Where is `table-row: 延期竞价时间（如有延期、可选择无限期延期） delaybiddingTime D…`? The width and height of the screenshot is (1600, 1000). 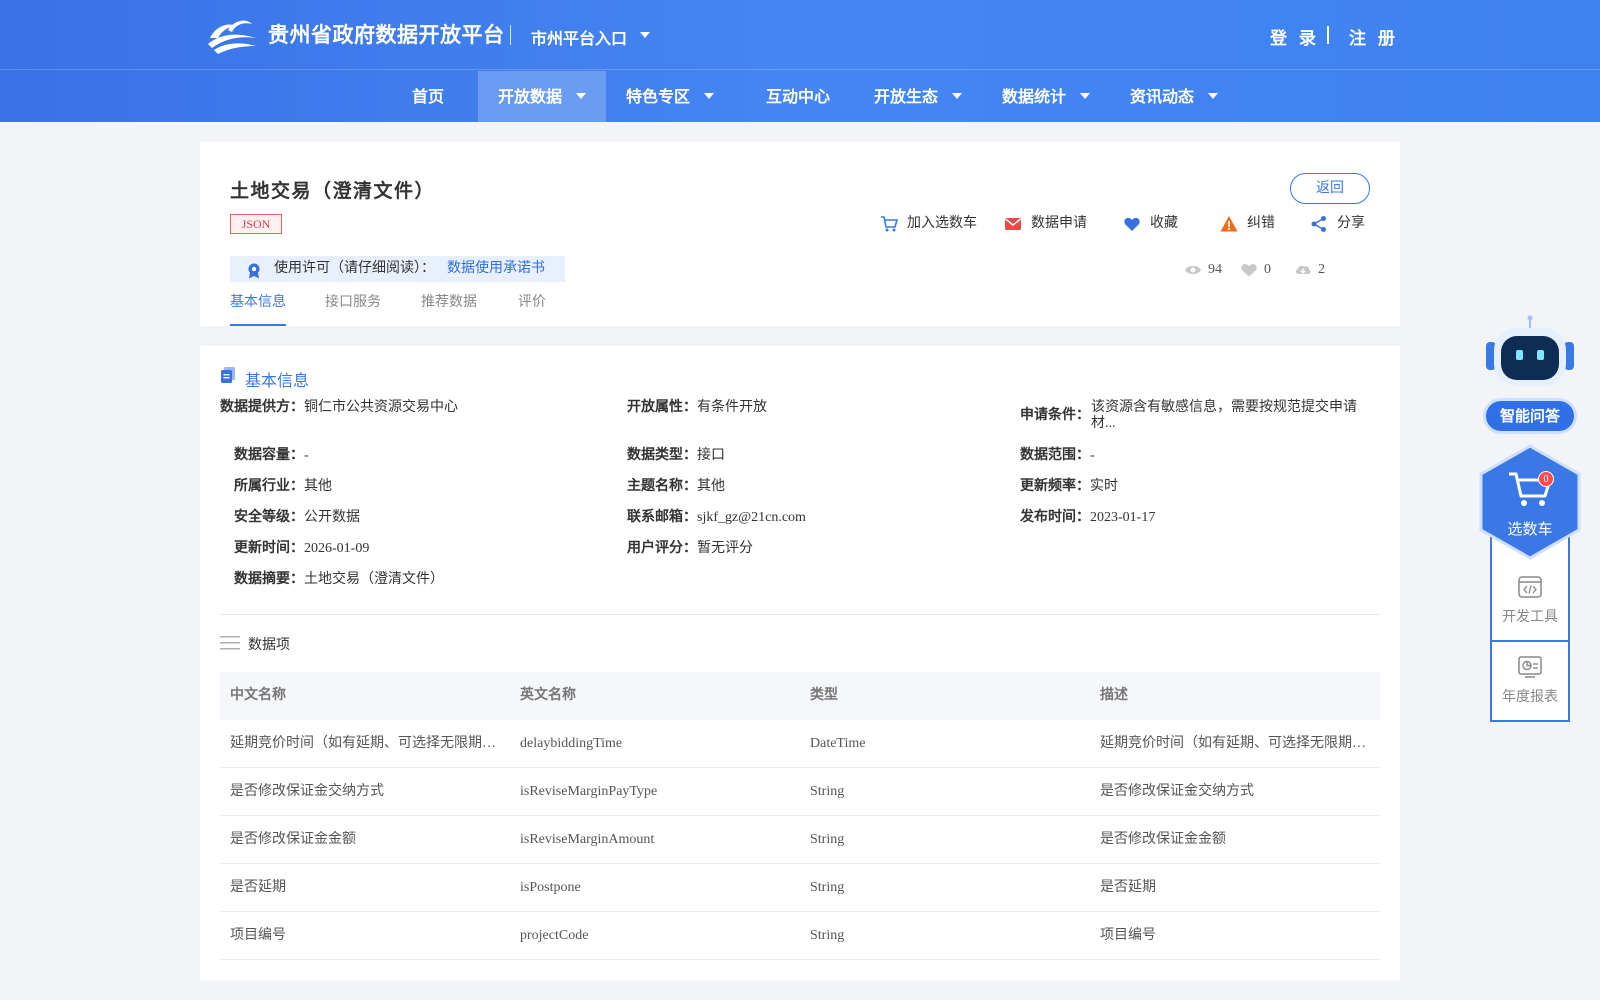
table-row: 延期竞价时间（如有延期、可选择无限期延期） delaybiddingTime D… is located at coordinates (800, 744).